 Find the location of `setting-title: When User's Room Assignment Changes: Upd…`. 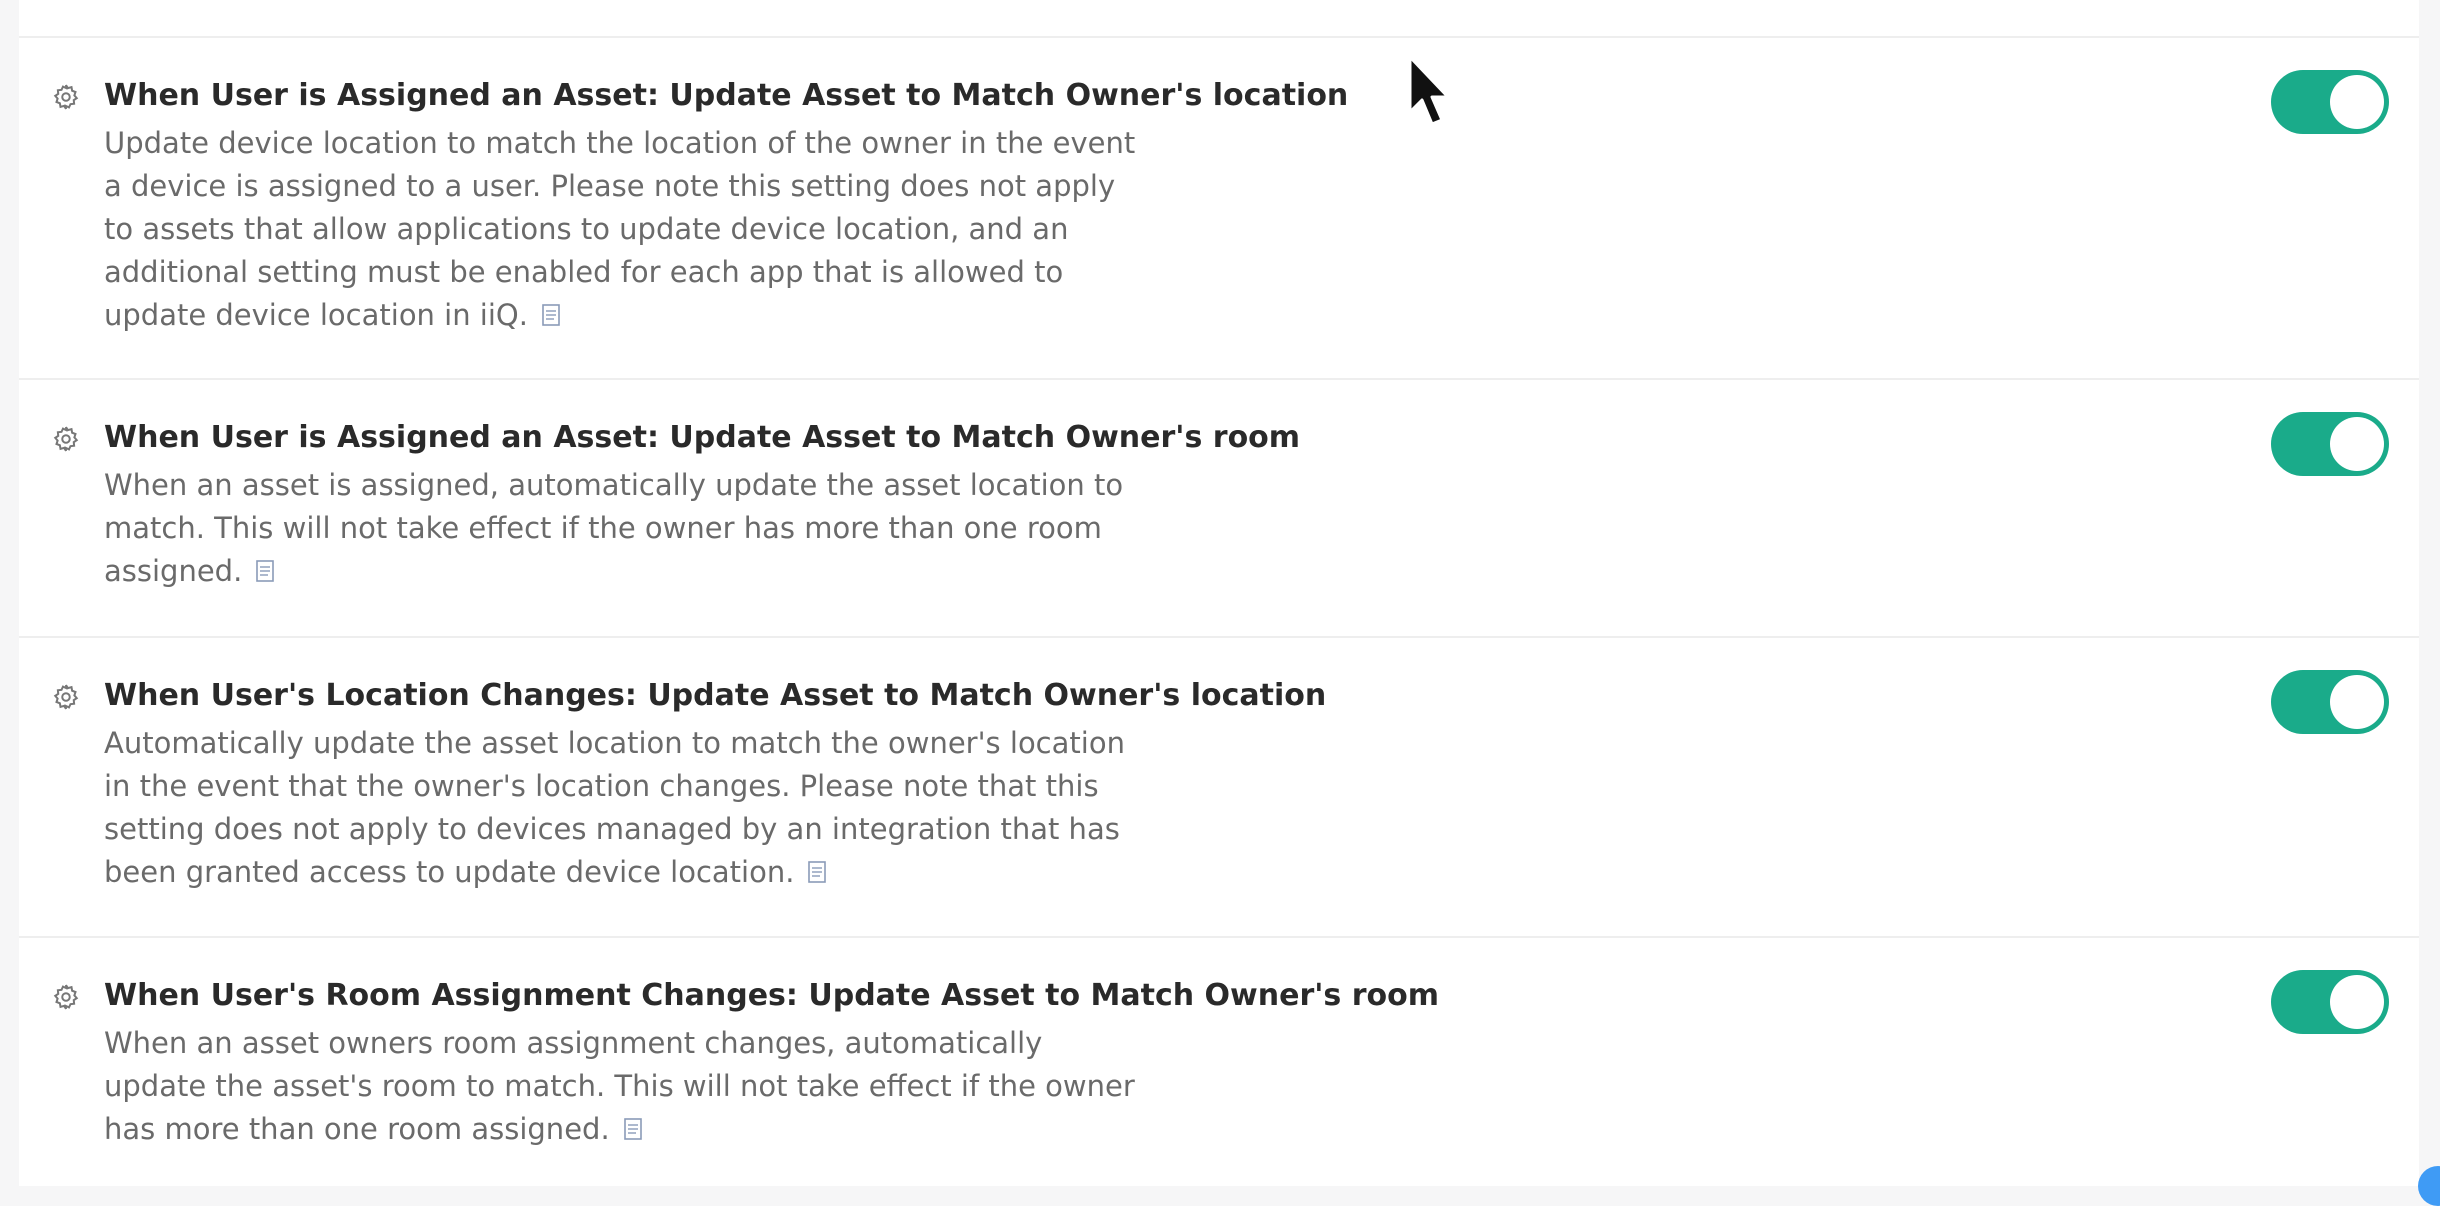

setting-title: When User's Room Assignment Changes: Upd… is located at coordinates (771, 995).